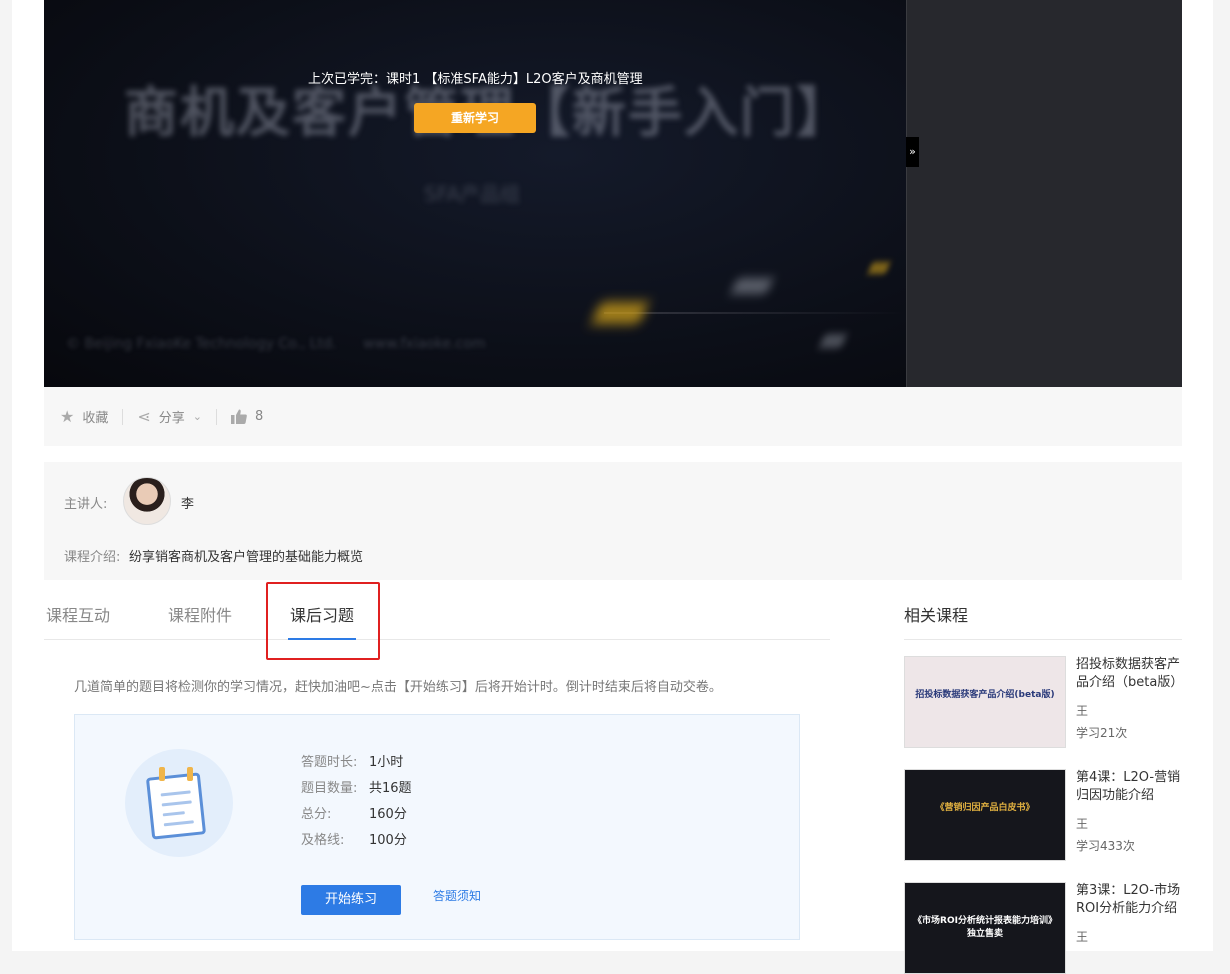 The height and width of the screenshot is (974, 1230). Describe the element at coordinates (197, 416) in the screenshot. I see `chevron-down-icon: ⌄` at that location.